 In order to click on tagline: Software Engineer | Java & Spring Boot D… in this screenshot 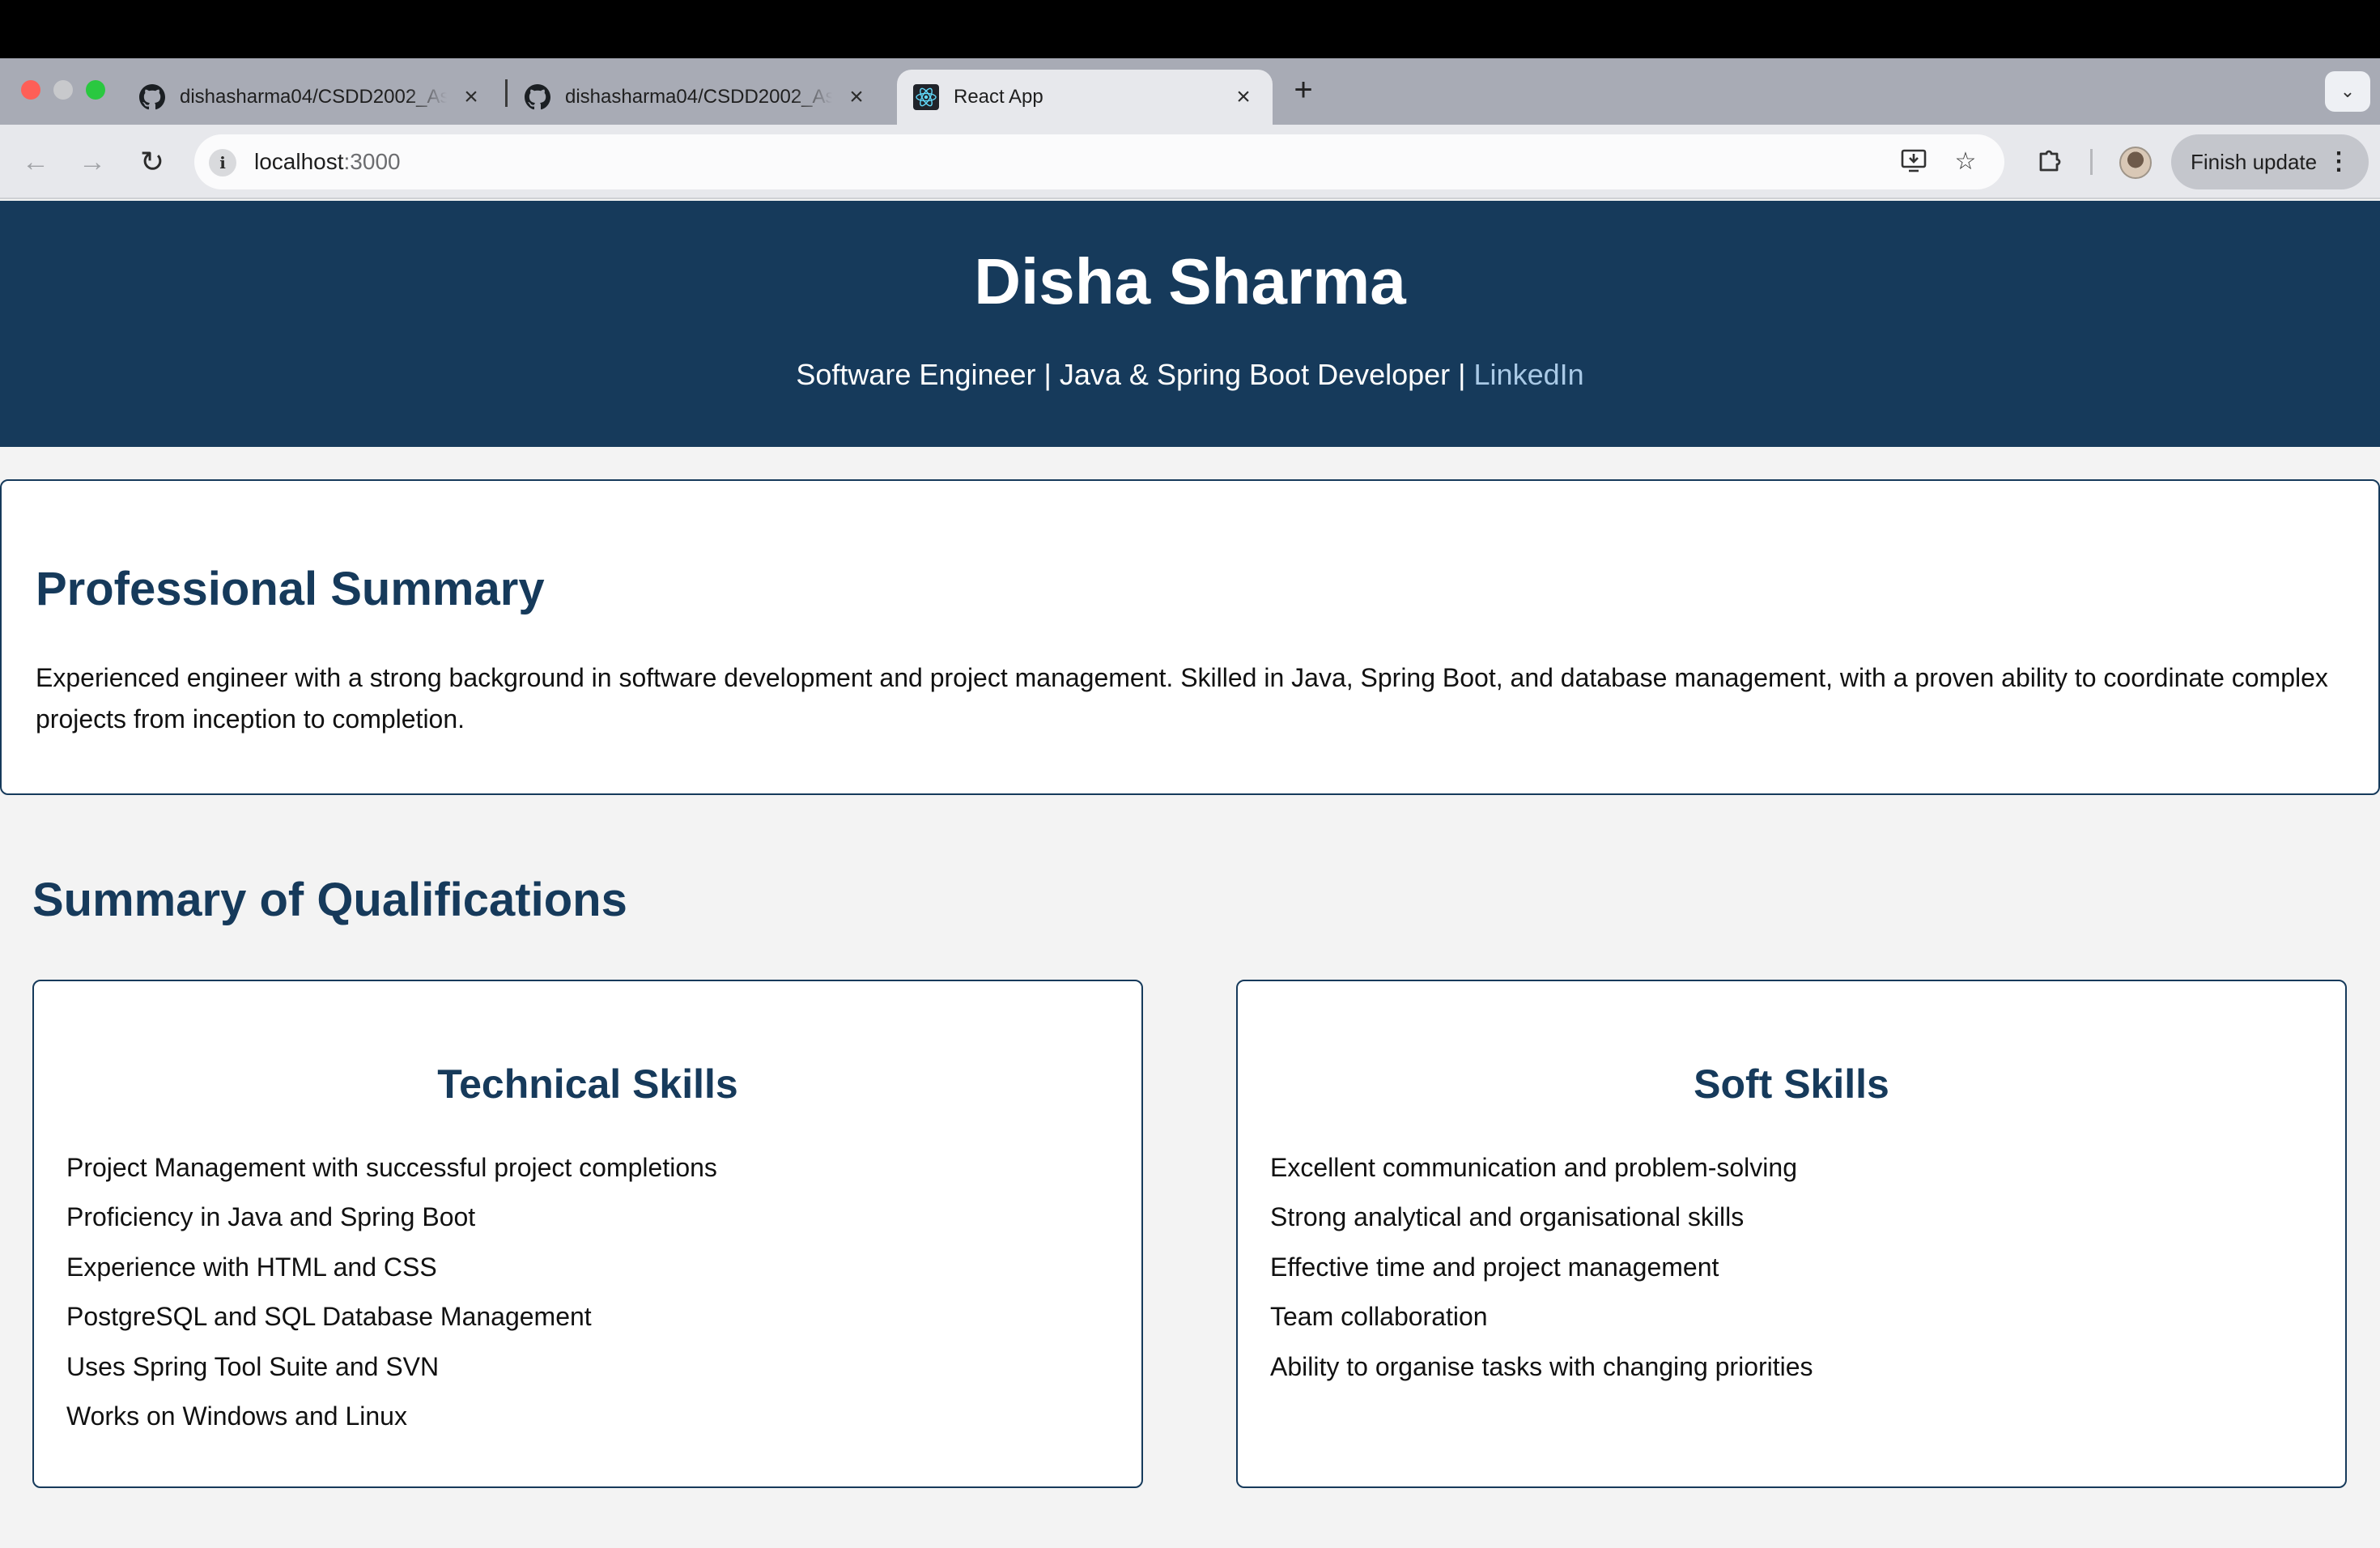, I will do `click(1190, 375)`.